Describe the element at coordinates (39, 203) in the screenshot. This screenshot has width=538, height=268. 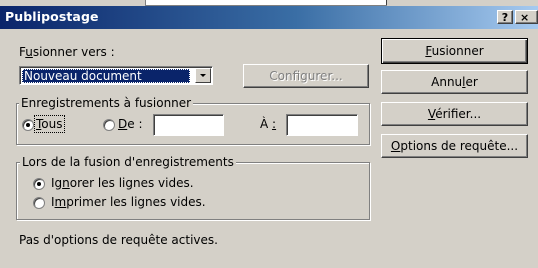
I see `radio-print-blank-lines` at that location.